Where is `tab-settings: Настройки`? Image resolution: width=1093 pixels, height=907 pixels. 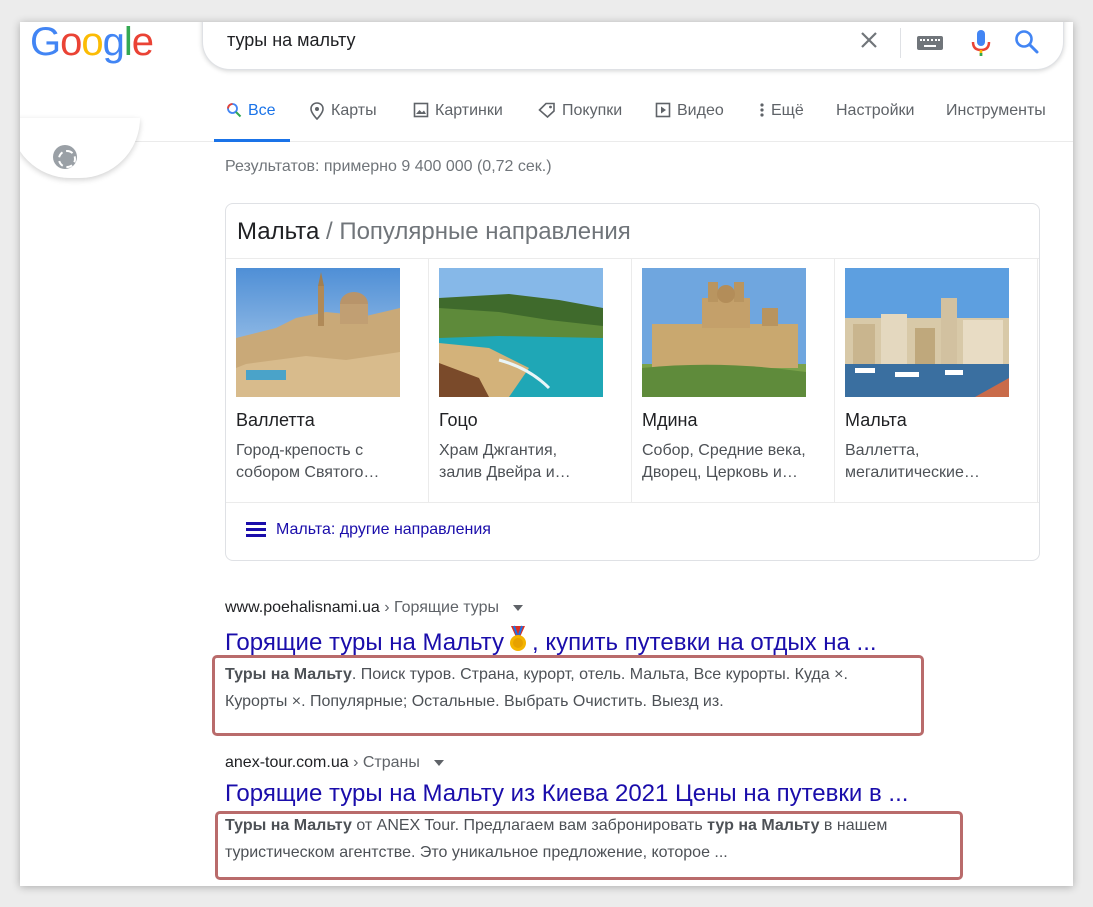
tab-settings: Настройки is located at coordinates (875, 122).